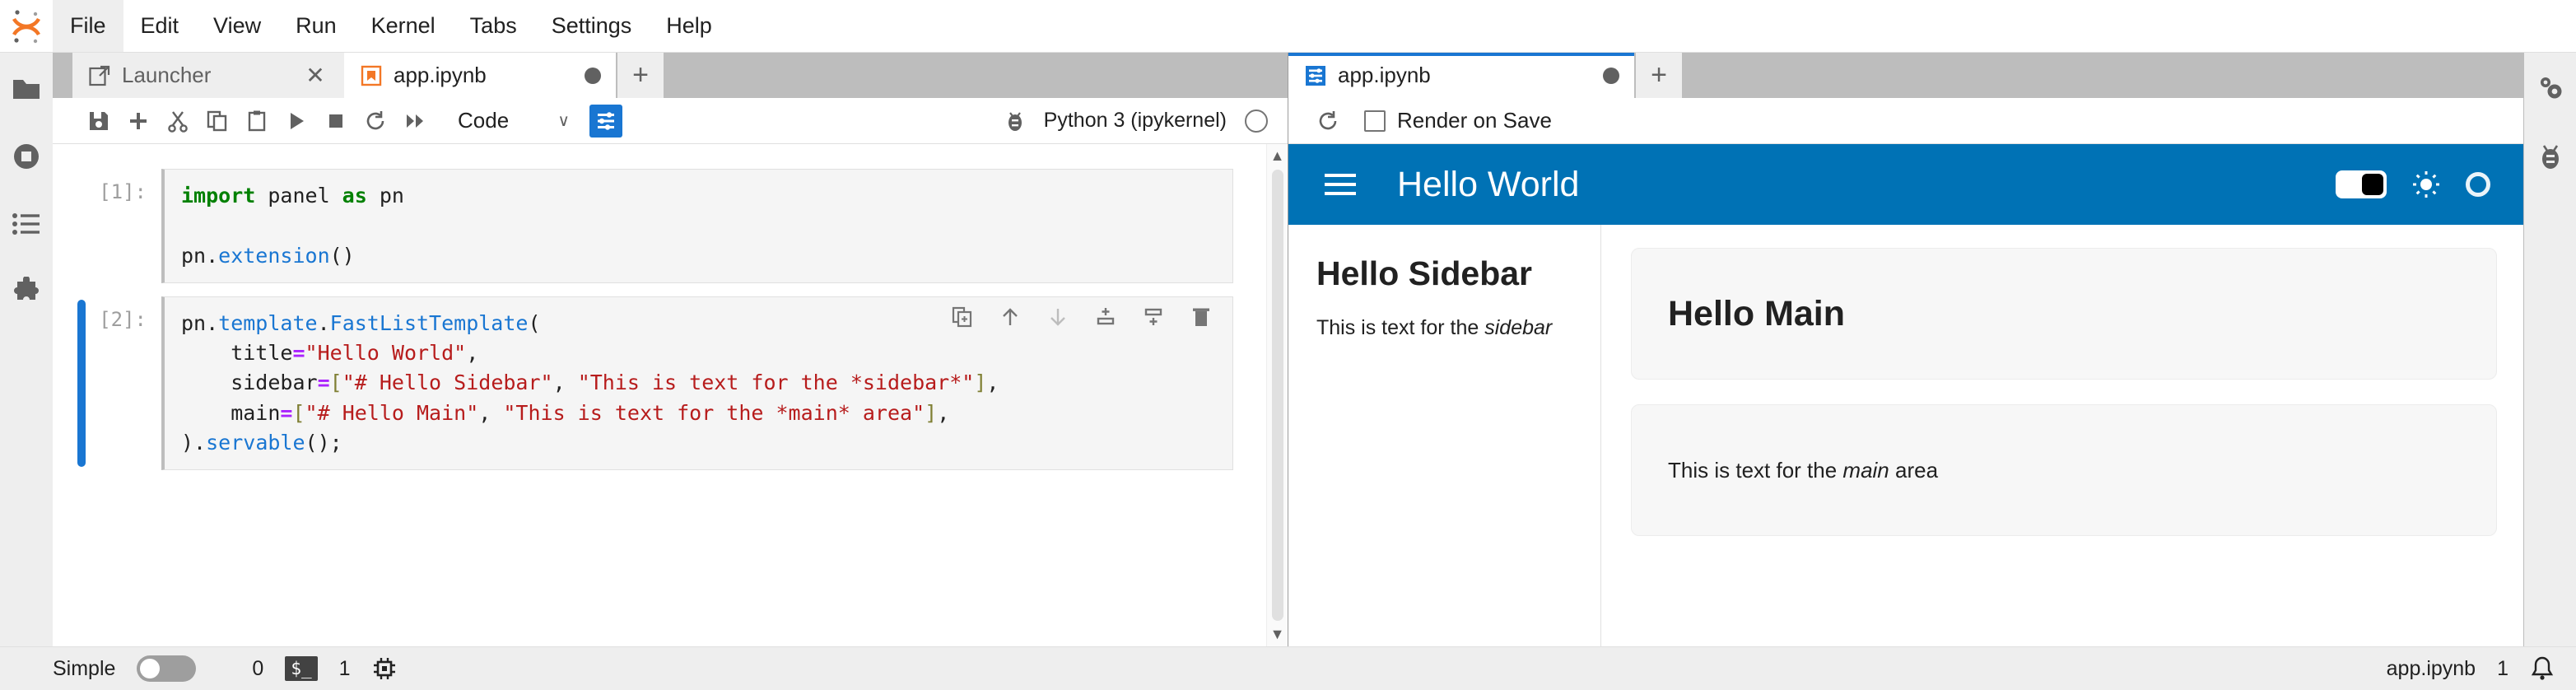  I want to click on panel-preview-icon, so click(1315, 75).